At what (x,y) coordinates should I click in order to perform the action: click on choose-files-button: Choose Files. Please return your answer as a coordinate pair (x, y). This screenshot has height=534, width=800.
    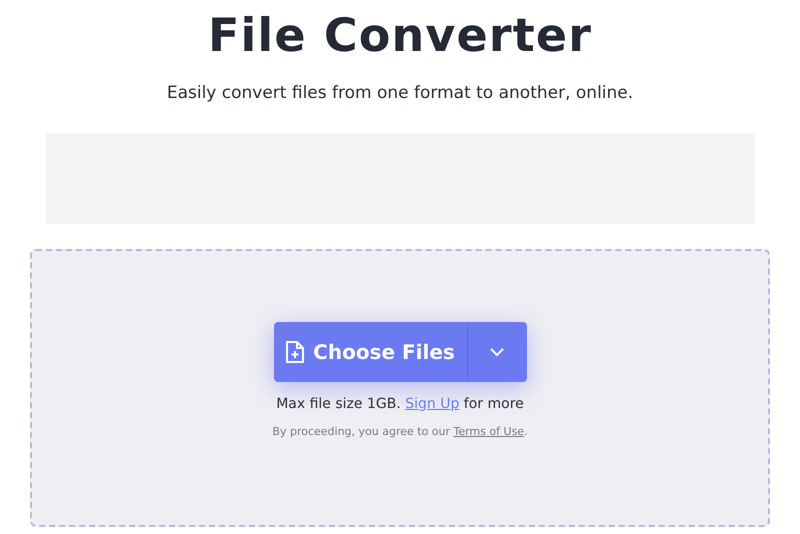
    Looking at the image, I should click on (370, 352).